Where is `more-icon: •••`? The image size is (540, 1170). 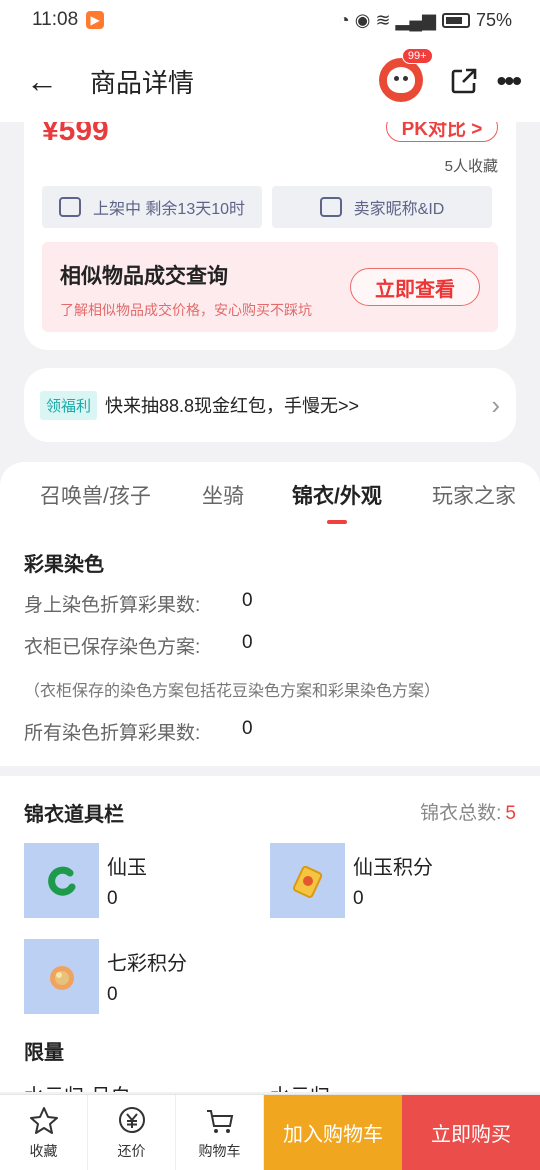 more-icon: ••• is located at coordinates (509, 81).